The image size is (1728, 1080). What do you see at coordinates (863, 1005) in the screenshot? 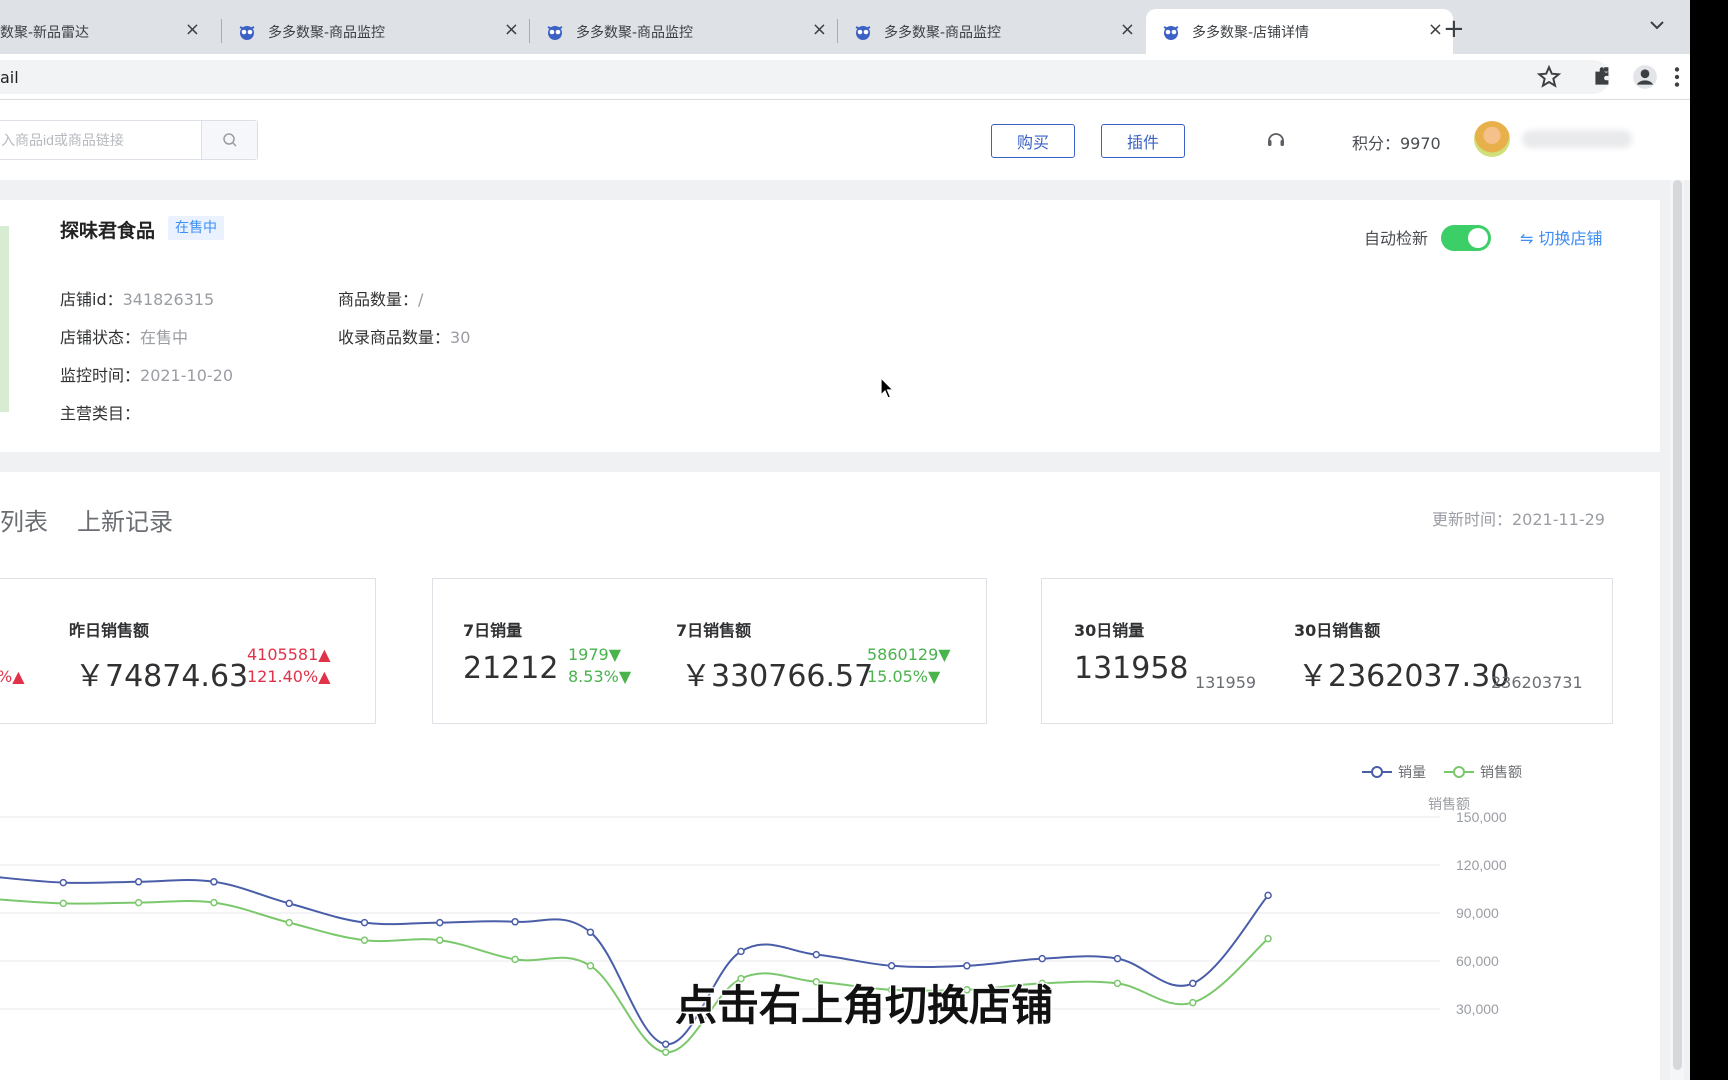
I see `video-caption: 点击右上角切换店铺` at bounding box center [863, 1005].